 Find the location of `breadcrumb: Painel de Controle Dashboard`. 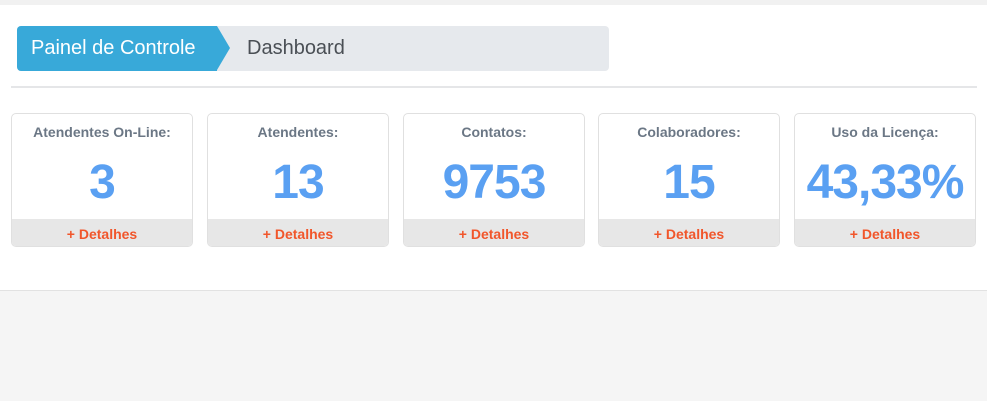

breadcrumb: Painel de Controle Dashboard is located at coordinates (313, 48).